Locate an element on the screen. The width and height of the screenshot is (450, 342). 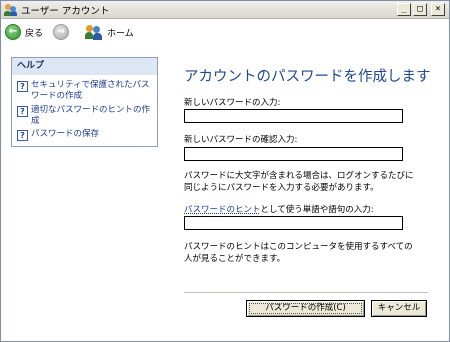
help-item-label: 適切なパスワードのヒントの作成 is located at coordinates (91, 115).